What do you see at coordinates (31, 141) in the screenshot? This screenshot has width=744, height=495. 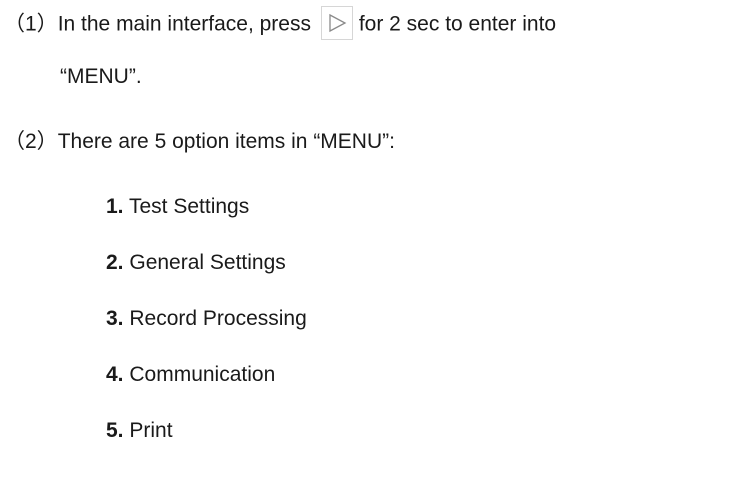 I see `step-2-marker: （2）` at bounding box center [31, 141].